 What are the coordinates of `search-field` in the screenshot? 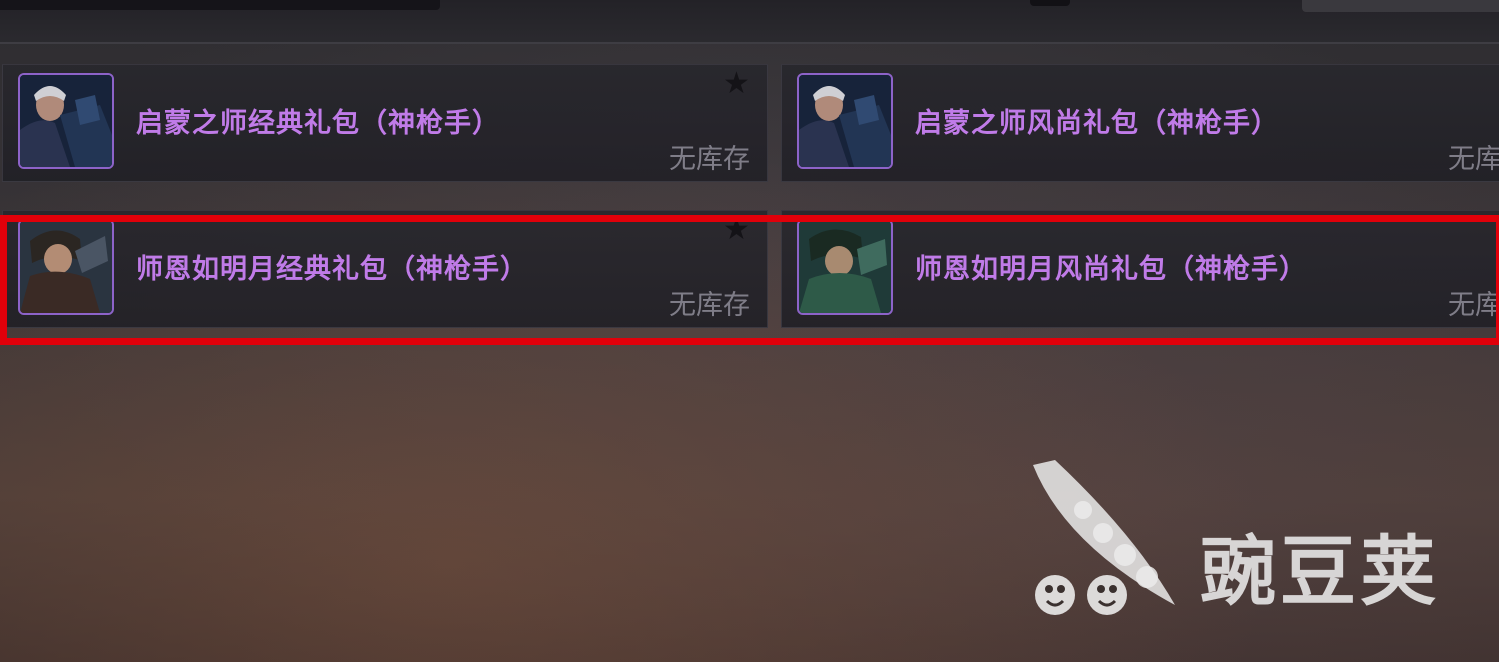 It's located at (220, 5).